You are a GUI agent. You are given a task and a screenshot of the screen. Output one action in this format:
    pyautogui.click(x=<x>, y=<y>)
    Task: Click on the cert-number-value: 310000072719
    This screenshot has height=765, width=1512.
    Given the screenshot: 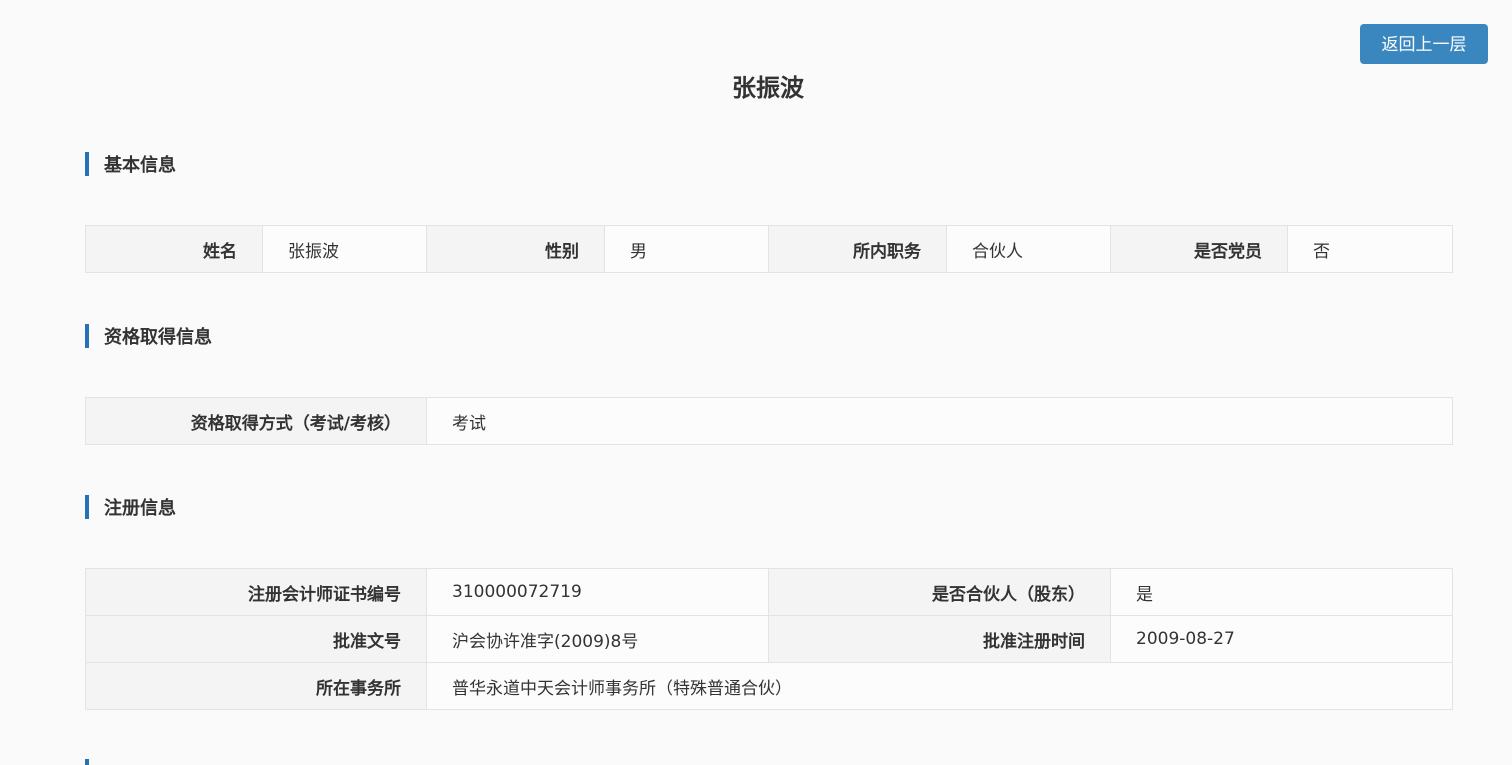 What is the action you would take?
    pyautogui.click(x=597, y=592)
    